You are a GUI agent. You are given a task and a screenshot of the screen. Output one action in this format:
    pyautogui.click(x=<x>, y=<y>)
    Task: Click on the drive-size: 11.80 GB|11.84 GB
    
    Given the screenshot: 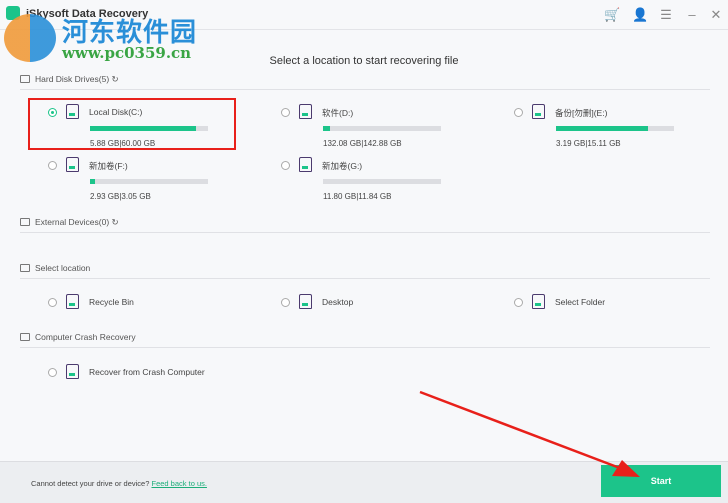 What is the action you would take?
    pyautogui.click(x=357, y=196)
    